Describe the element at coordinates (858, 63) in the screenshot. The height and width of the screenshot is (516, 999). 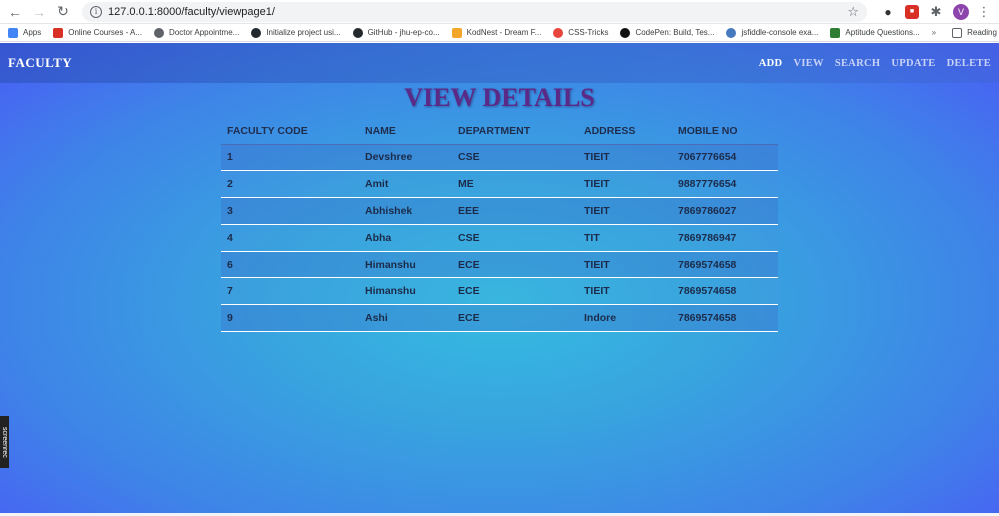
I see `nav-link-search: SEARCH` at that location.